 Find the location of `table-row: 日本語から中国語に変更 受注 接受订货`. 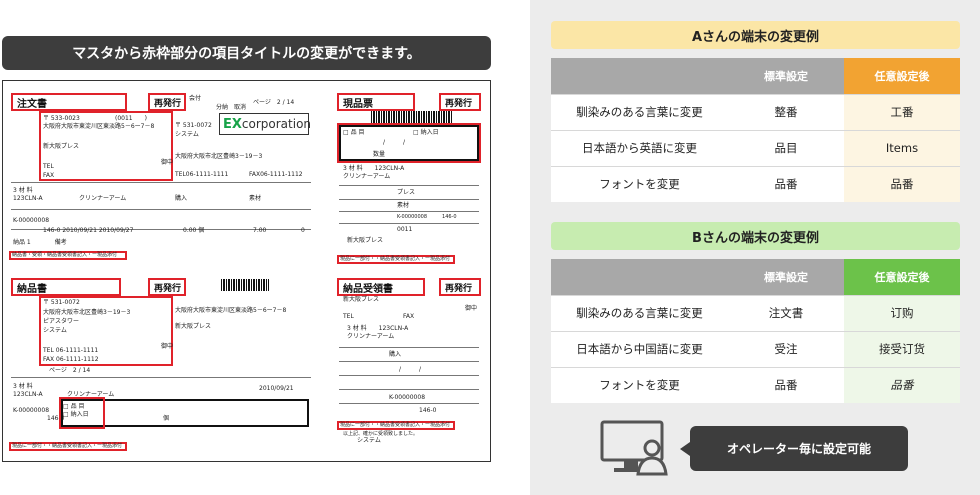

table-row: 日本語から中国語に変更 受注 接受订货 is located at coordinates (755, 348).